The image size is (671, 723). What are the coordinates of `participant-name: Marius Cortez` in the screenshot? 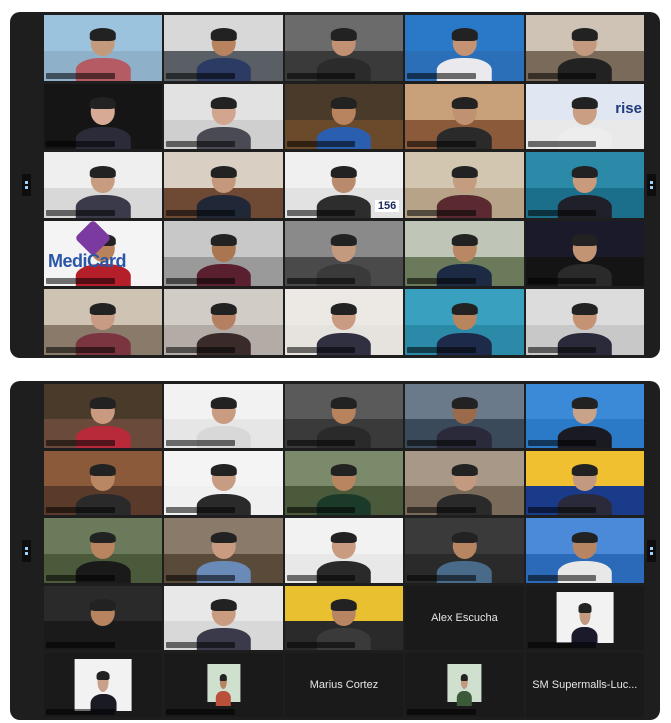 It's located at (344, 684).